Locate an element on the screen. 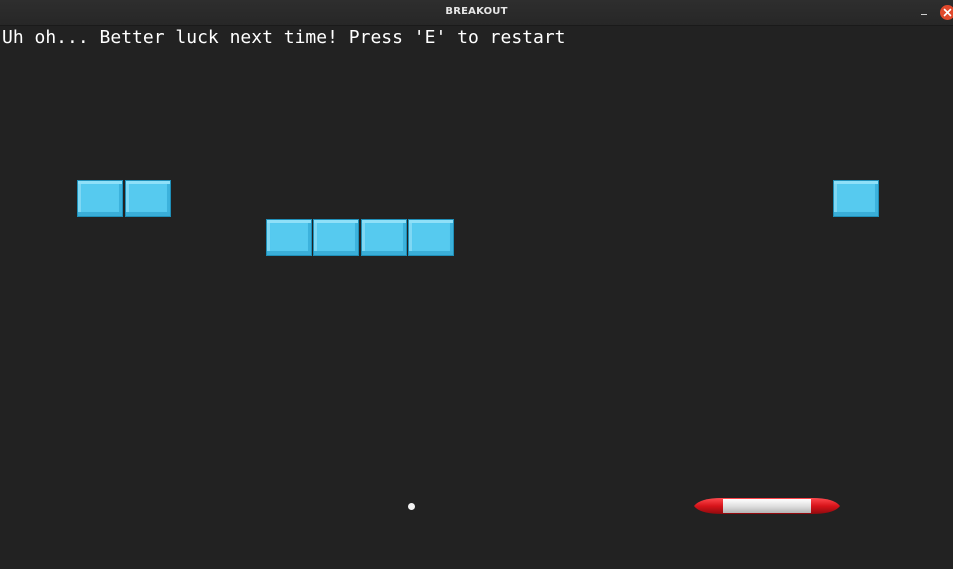 The image size is (953, 569). minimize-button is located at coordinates (924, 12).